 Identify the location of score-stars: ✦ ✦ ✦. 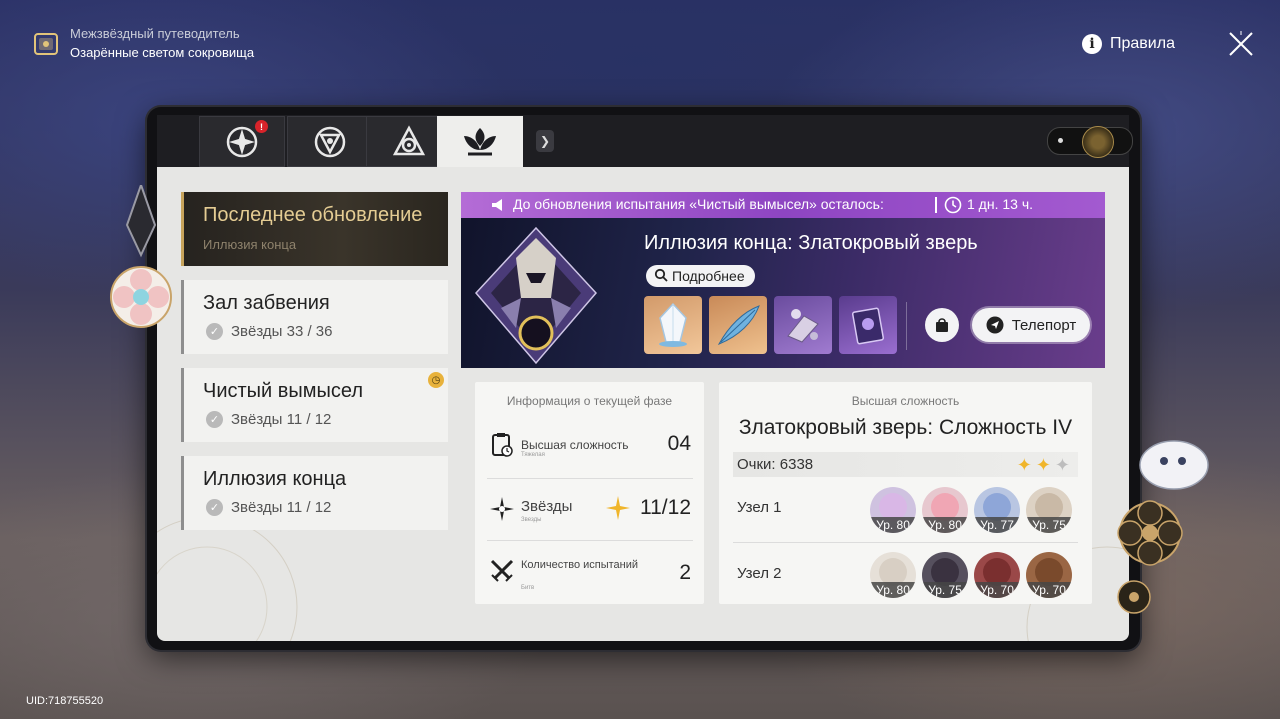
(1043, 465).